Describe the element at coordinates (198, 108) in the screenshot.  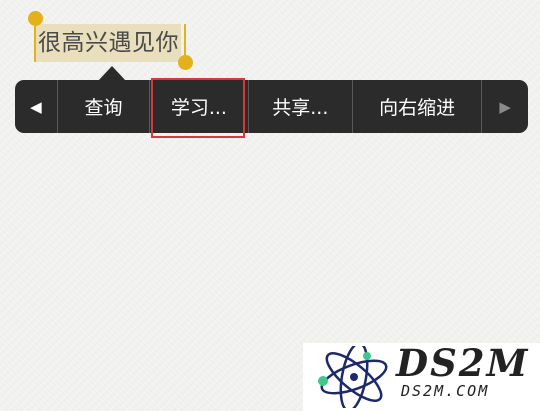
I see `annotation-highlight-box` at that location.